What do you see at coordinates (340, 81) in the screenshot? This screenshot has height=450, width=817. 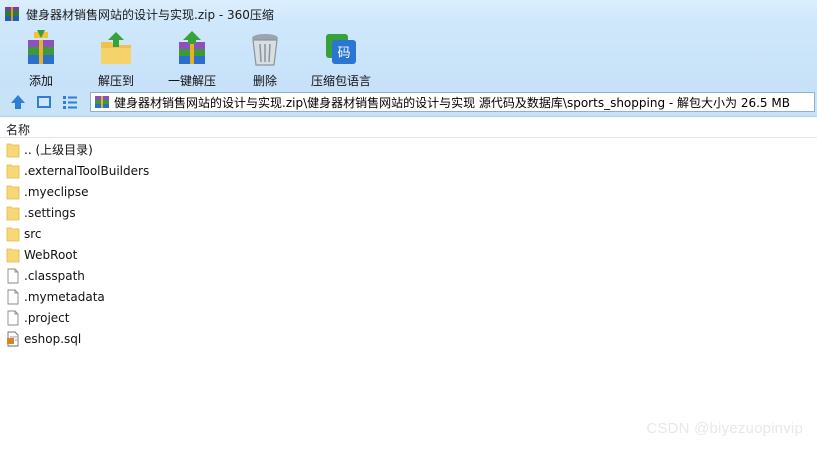 I see `archive-language-label: 压缩包语言` at bounding box center [340, 81].